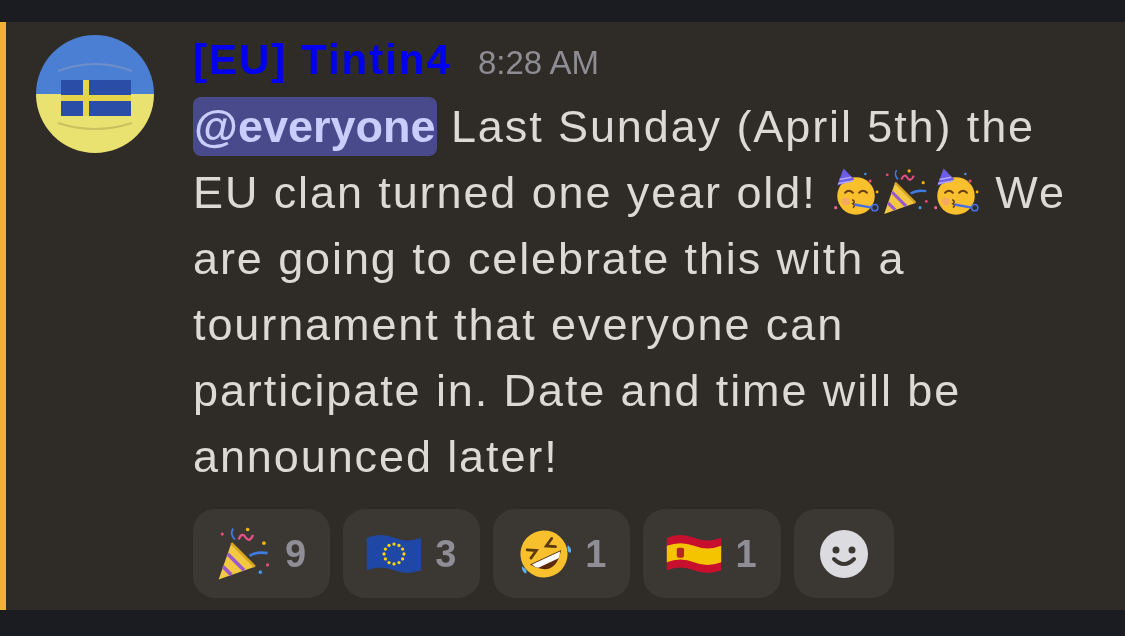  What do you see at coordinates (538, 63) in the screenshot?
I see `timestamp: 8:28 AM` at bounding box center [538, 63].